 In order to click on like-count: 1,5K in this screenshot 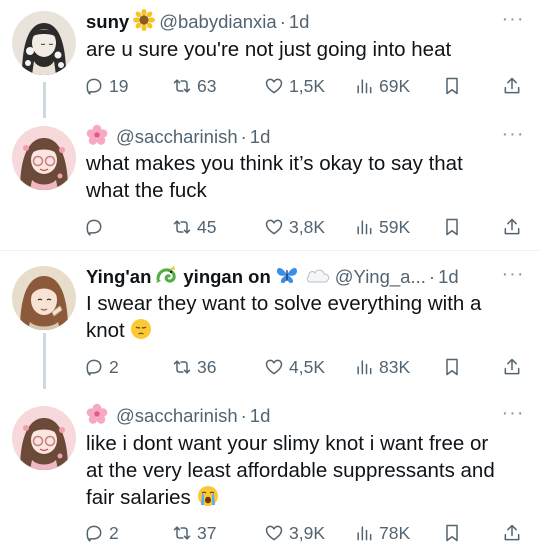, I will do `click(307, 85)`.